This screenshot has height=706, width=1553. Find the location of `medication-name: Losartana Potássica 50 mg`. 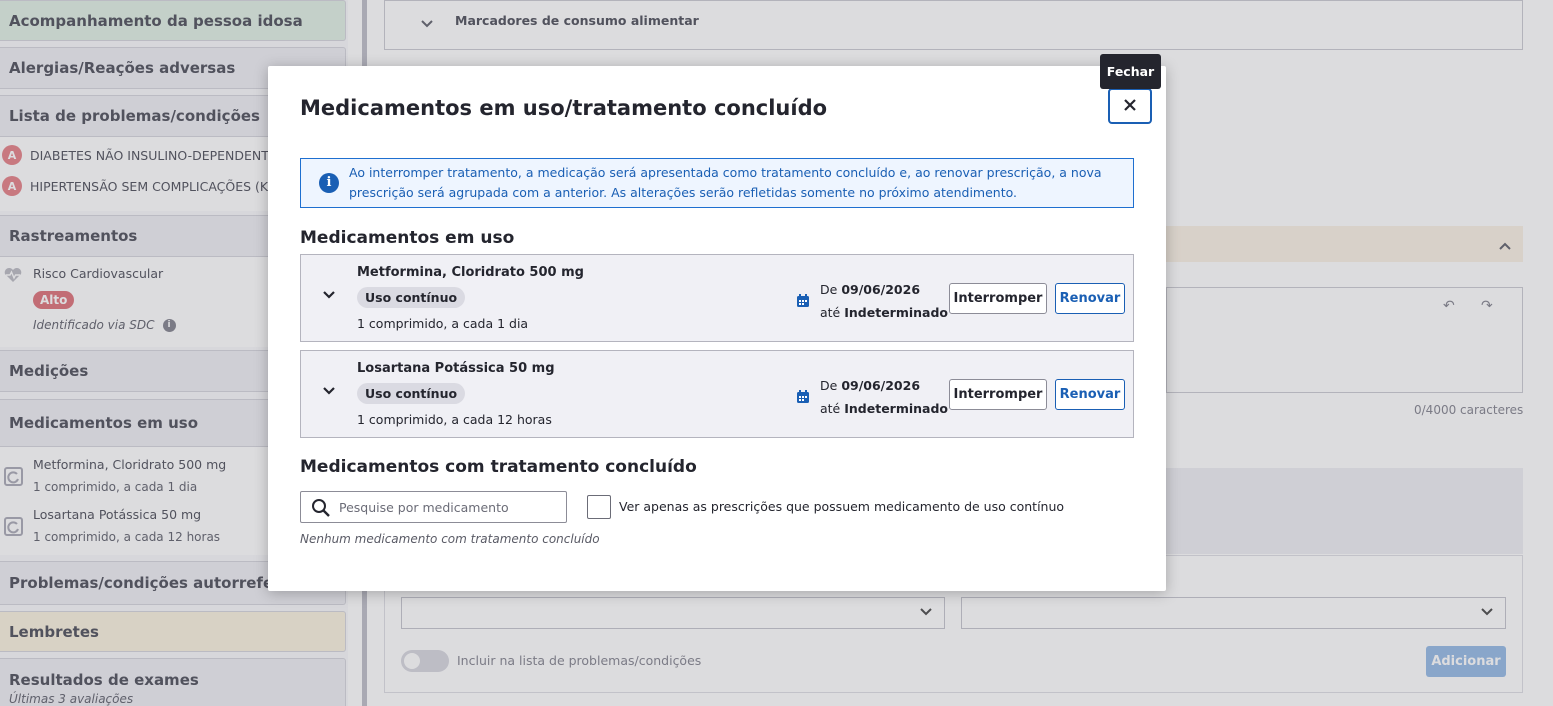

medication-name: Losartana Potássica 50 mg is located at coordinates (456, 368).